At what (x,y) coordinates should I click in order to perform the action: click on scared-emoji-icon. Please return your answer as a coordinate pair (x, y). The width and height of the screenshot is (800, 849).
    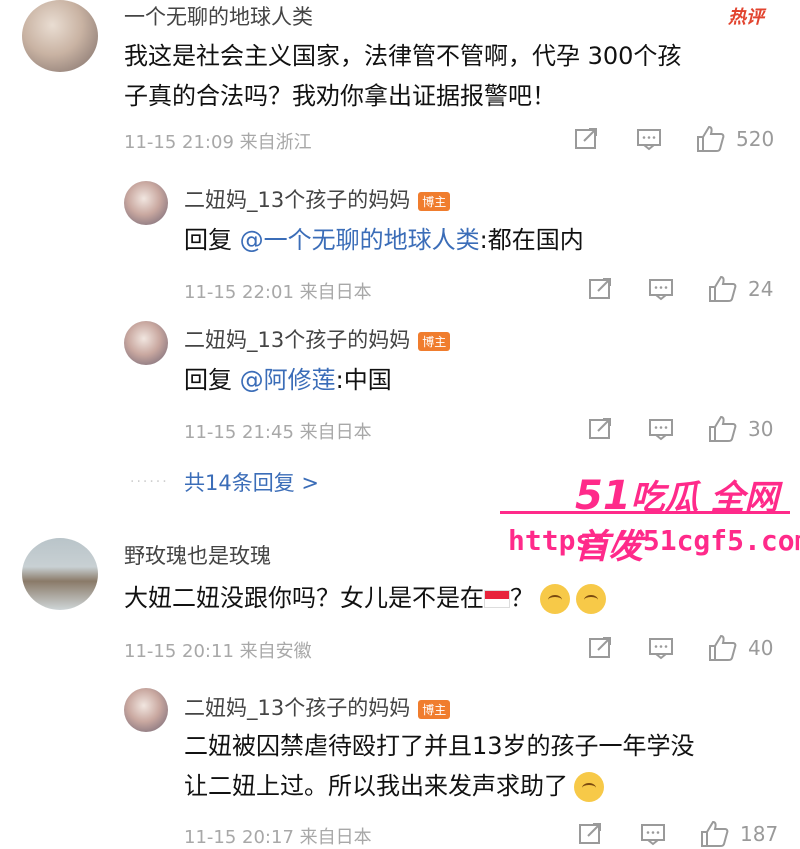
    Looking at the image, I should click on (591, 599).